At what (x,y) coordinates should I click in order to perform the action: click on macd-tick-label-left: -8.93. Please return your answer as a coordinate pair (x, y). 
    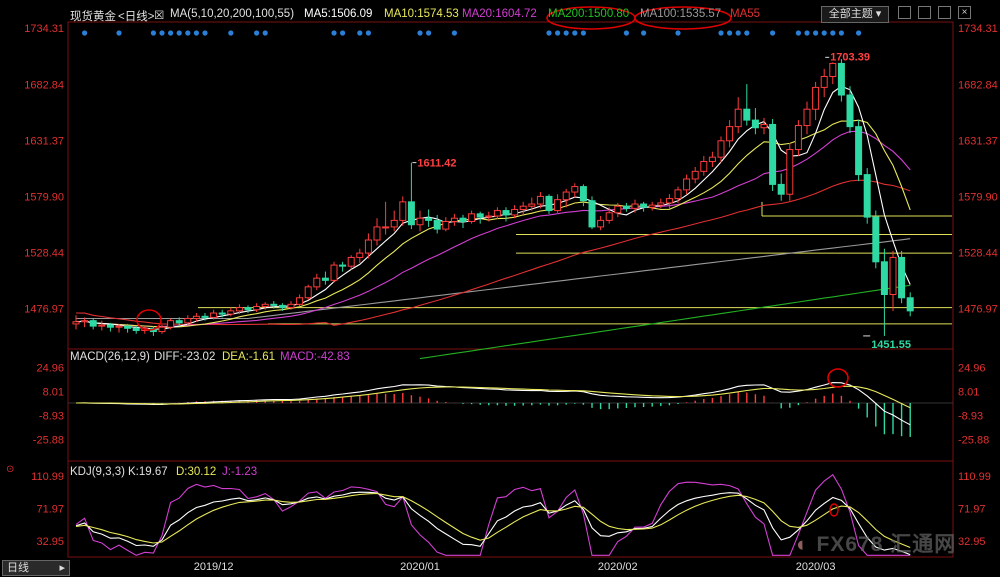
    Looking at the image, I should click on (51, 417).